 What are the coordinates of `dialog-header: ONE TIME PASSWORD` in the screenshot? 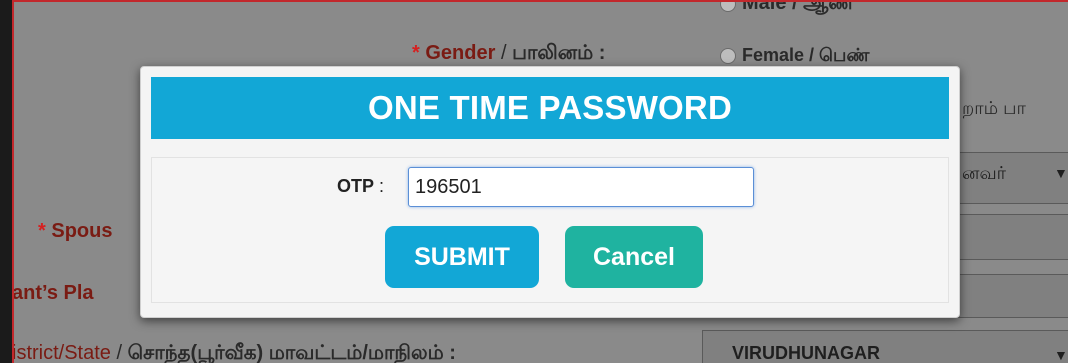 It's located at (550, 108).